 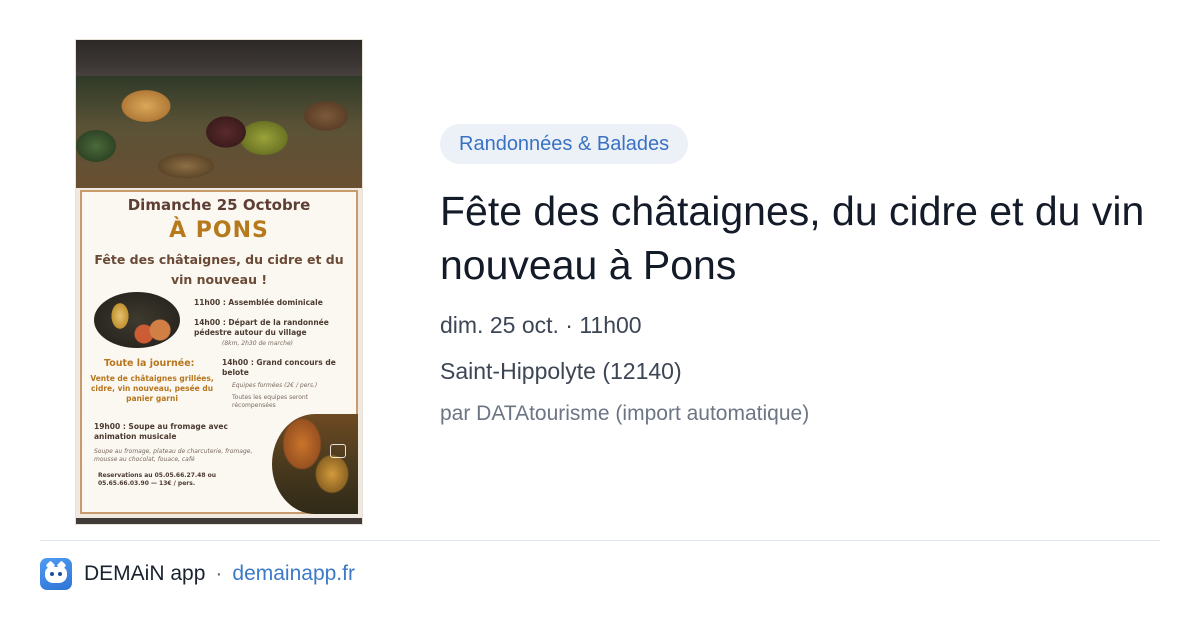 I want to click on poster-cider-glass-photo, so click(x=137, y=320).